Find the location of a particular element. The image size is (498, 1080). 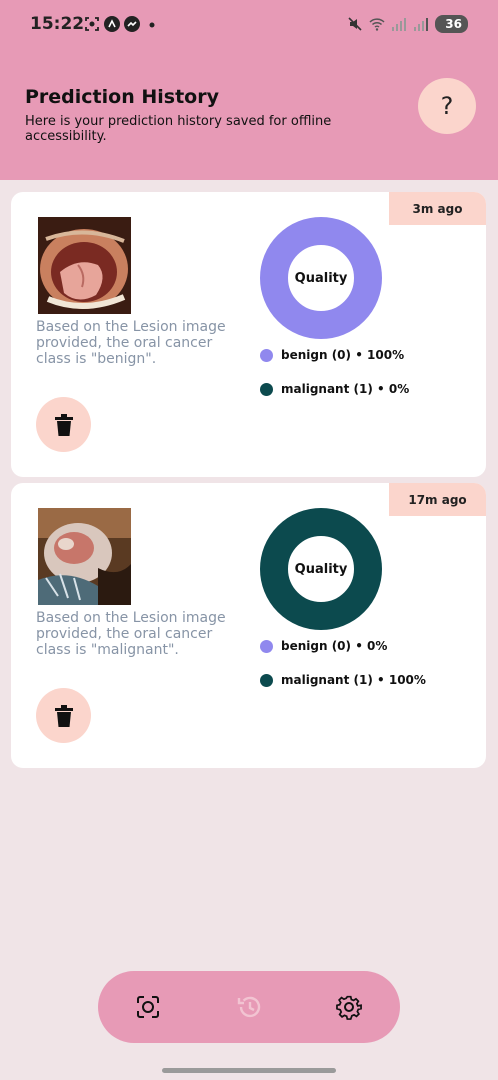

nav-scan is located at coordinates (148, 1007).